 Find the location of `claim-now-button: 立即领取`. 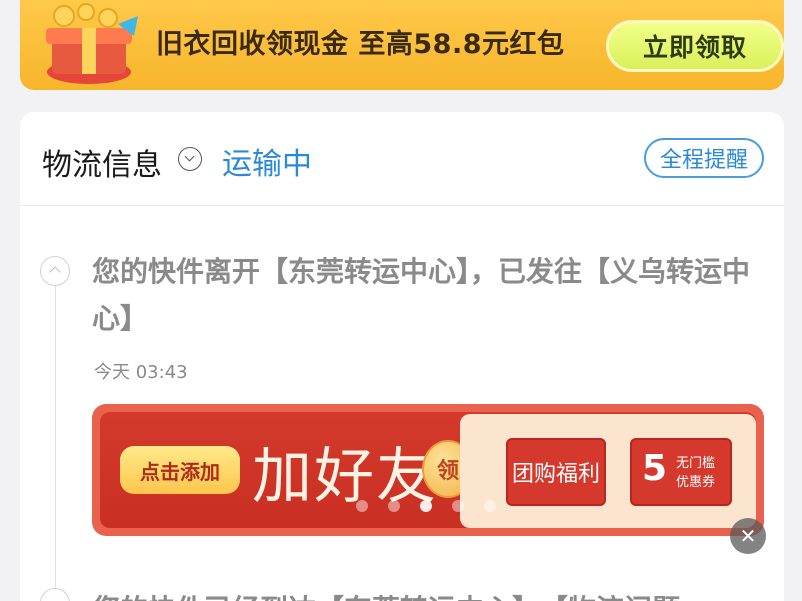

claim-now-button: 立即领取 is located at coordinates (695, 46).